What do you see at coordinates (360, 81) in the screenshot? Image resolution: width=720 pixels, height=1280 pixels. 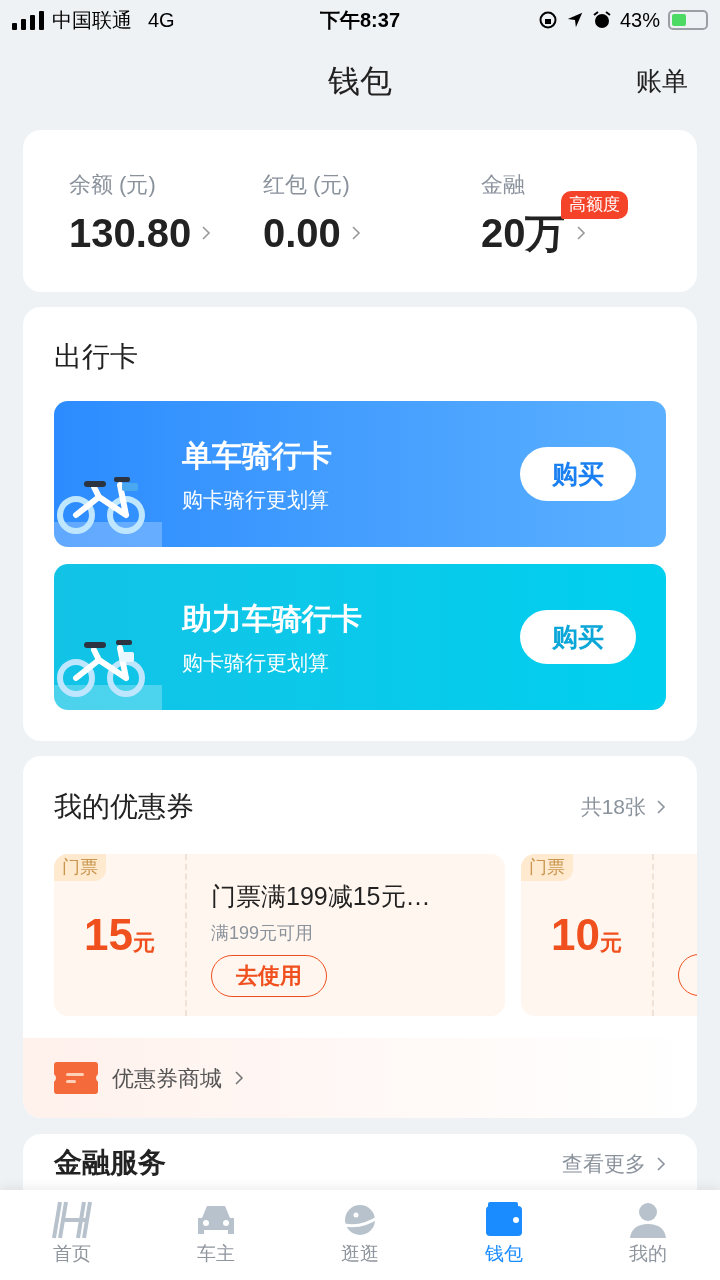 I see `page-title: 钱包` at bounding box center [360, 81].